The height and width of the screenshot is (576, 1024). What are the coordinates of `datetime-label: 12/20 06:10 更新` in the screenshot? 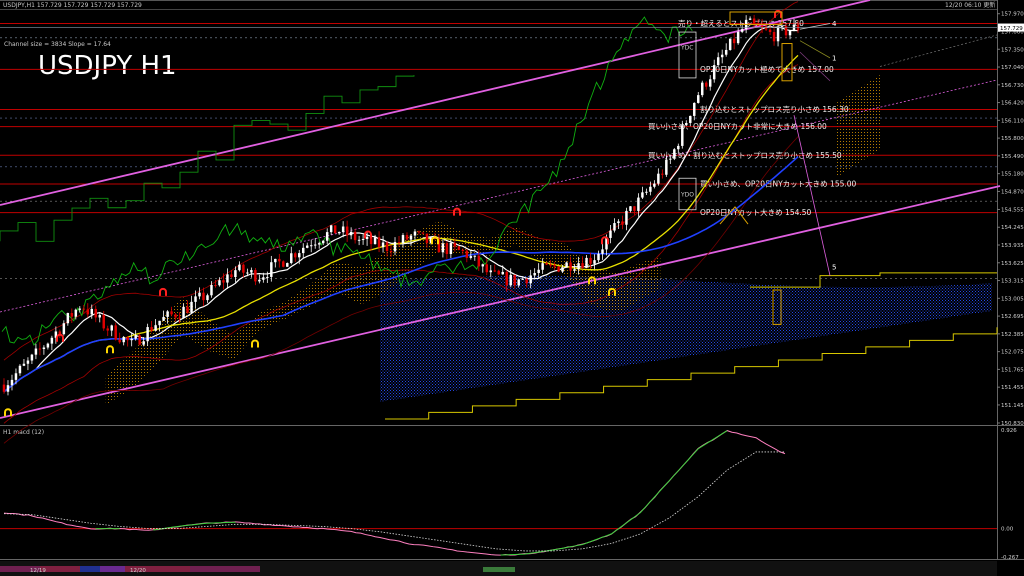 It's located at (970, 5).